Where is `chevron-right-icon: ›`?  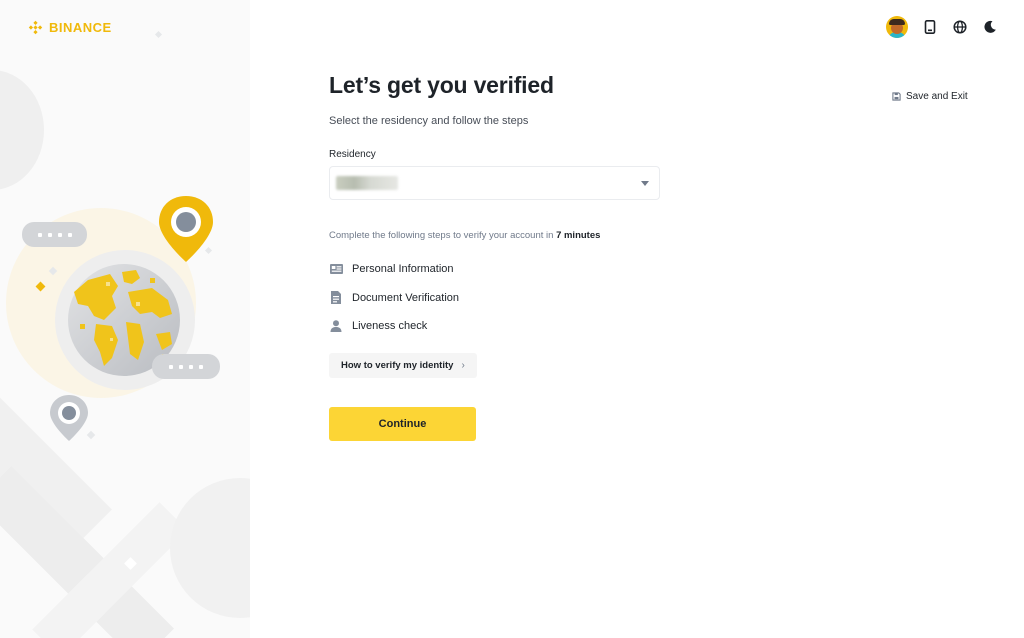
chevron-right-icon: › is located at coordinates (463, 365).